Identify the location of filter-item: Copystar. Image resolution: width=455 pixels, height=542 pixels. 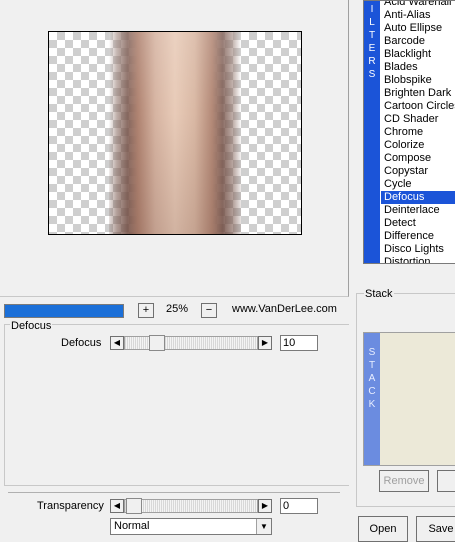
(418, 171).